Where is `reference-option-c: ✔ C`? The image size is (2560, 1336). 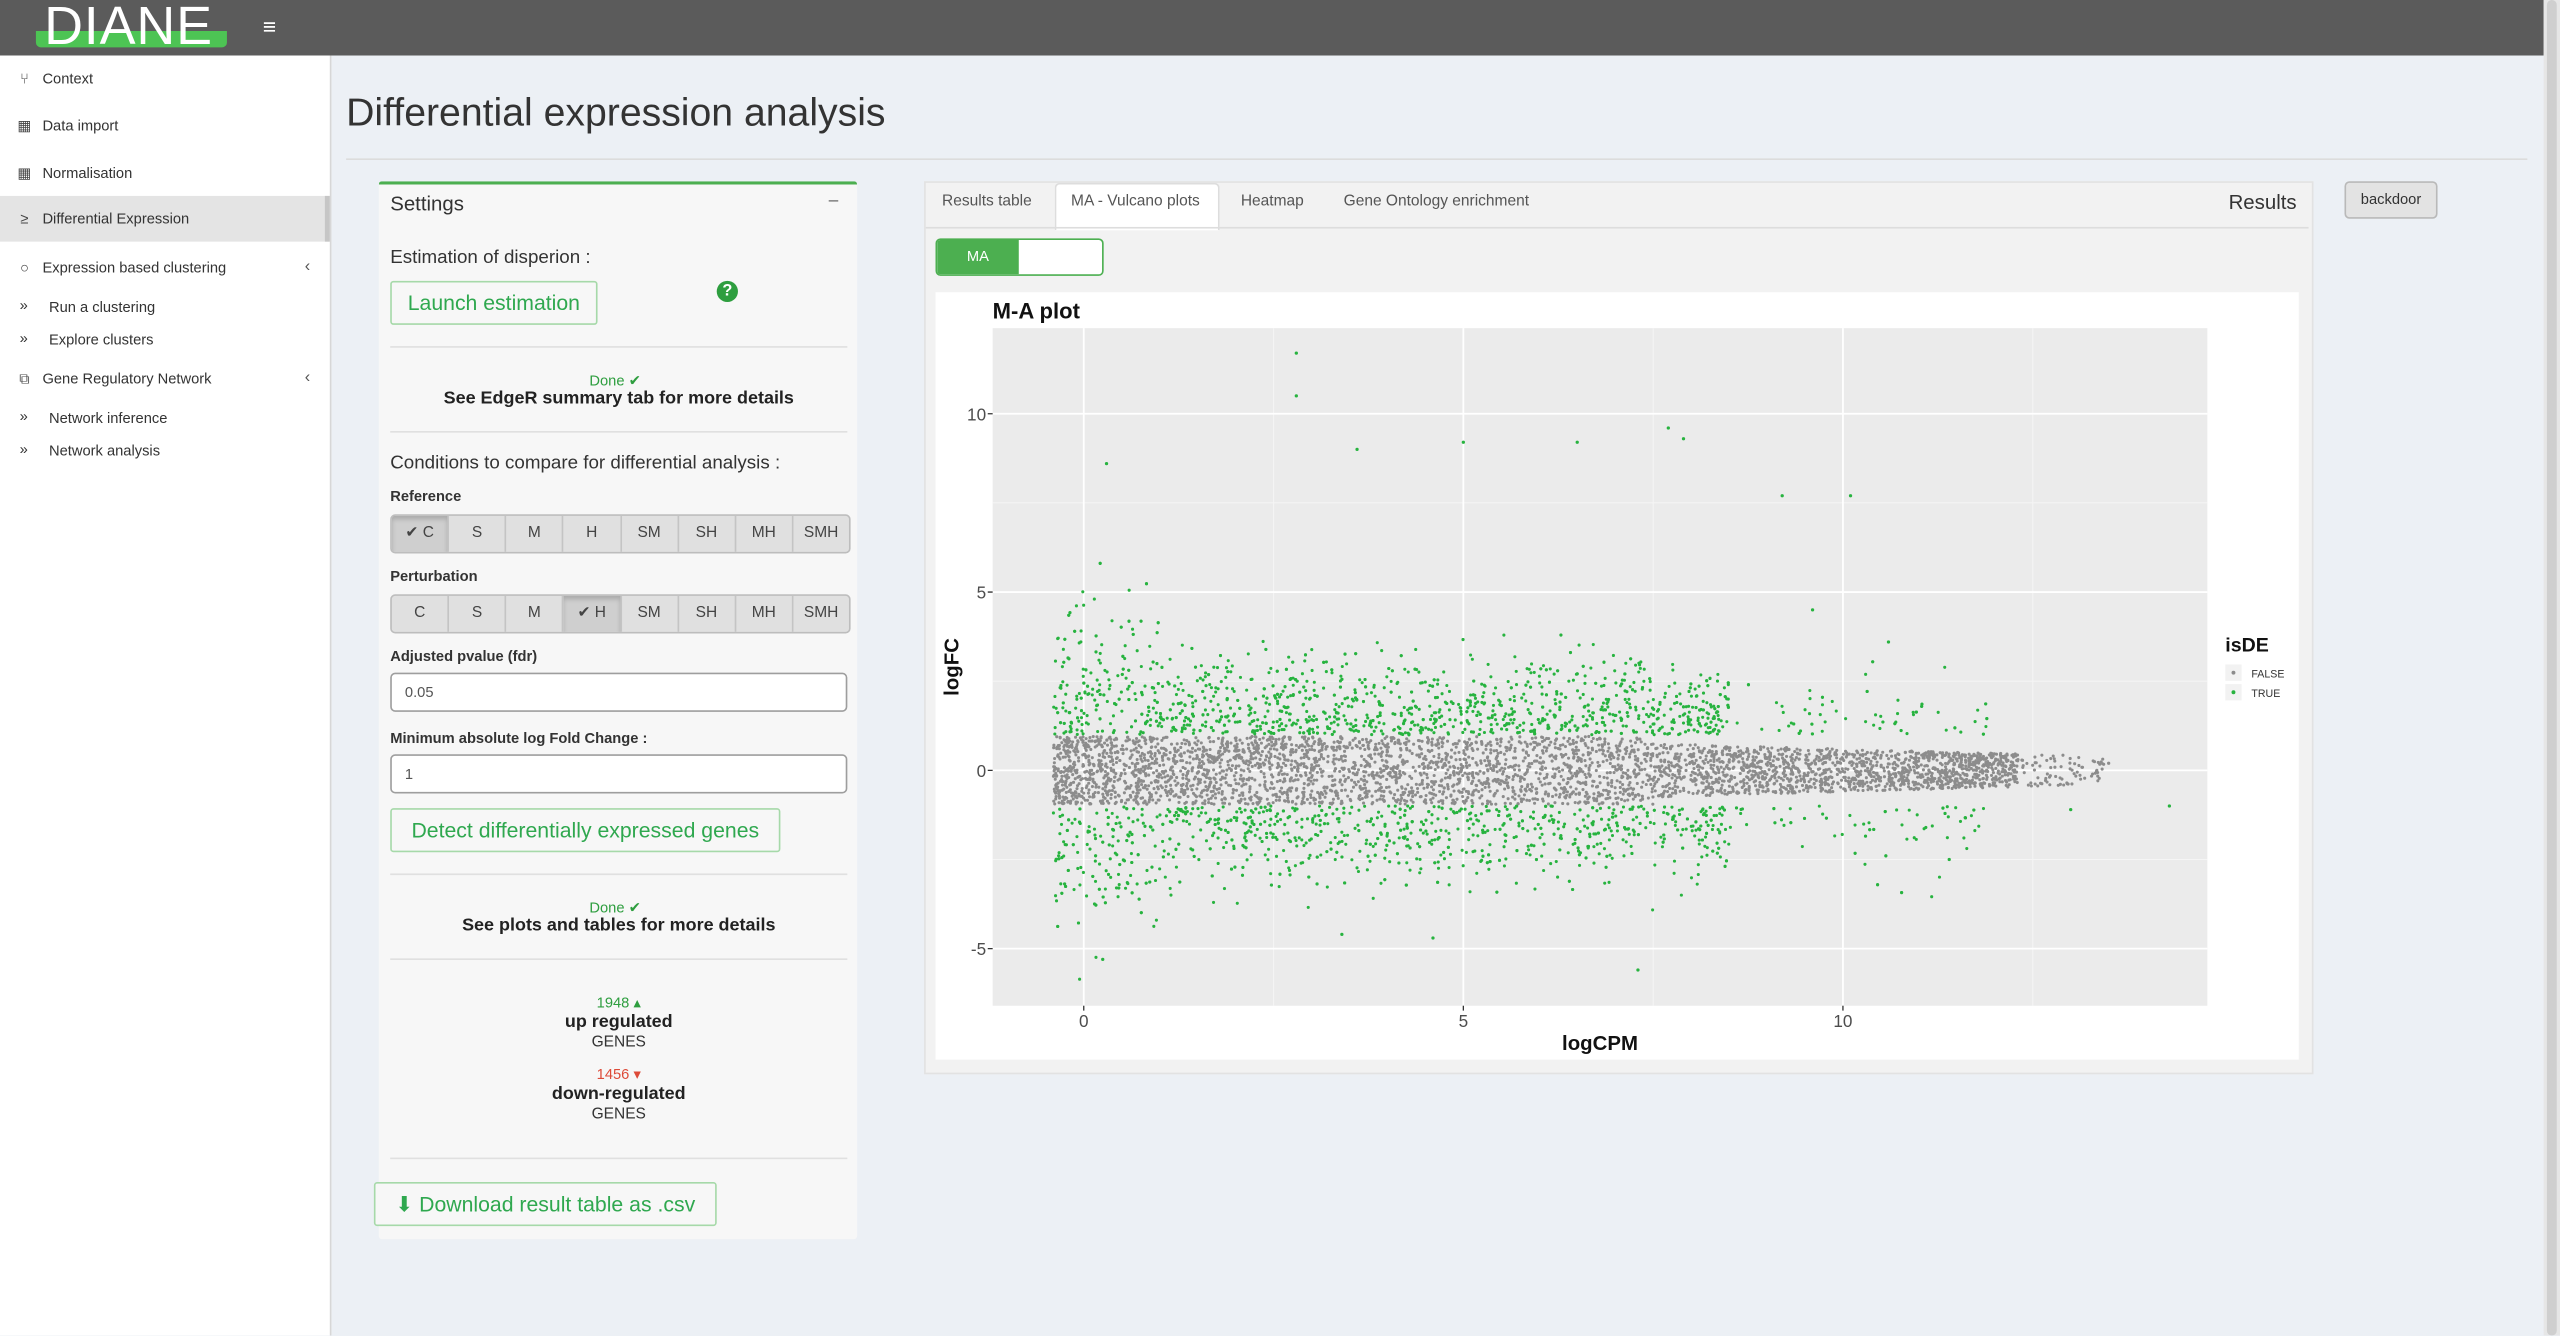
reference-option-c: ✔ C is located at coordinates (420, 533).